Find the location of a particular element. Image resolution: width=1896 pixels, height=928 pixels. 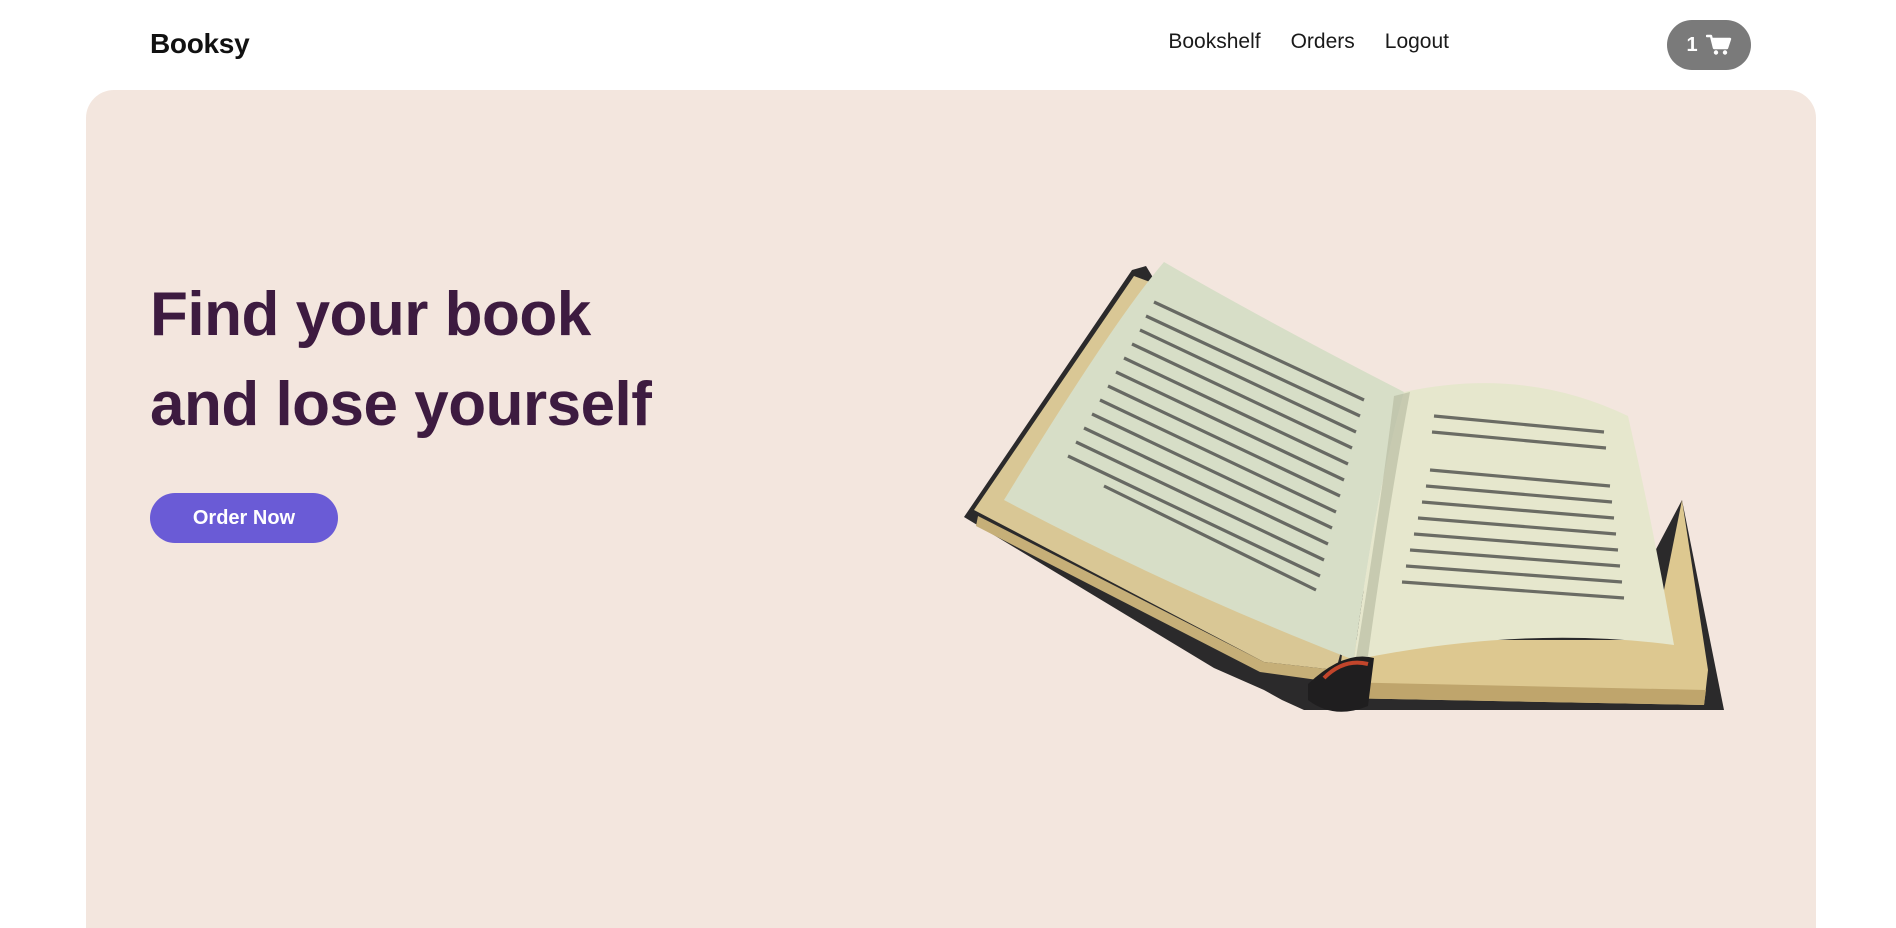

hero-title: Find your book and lose yourself is located at coordinates (401, 360).